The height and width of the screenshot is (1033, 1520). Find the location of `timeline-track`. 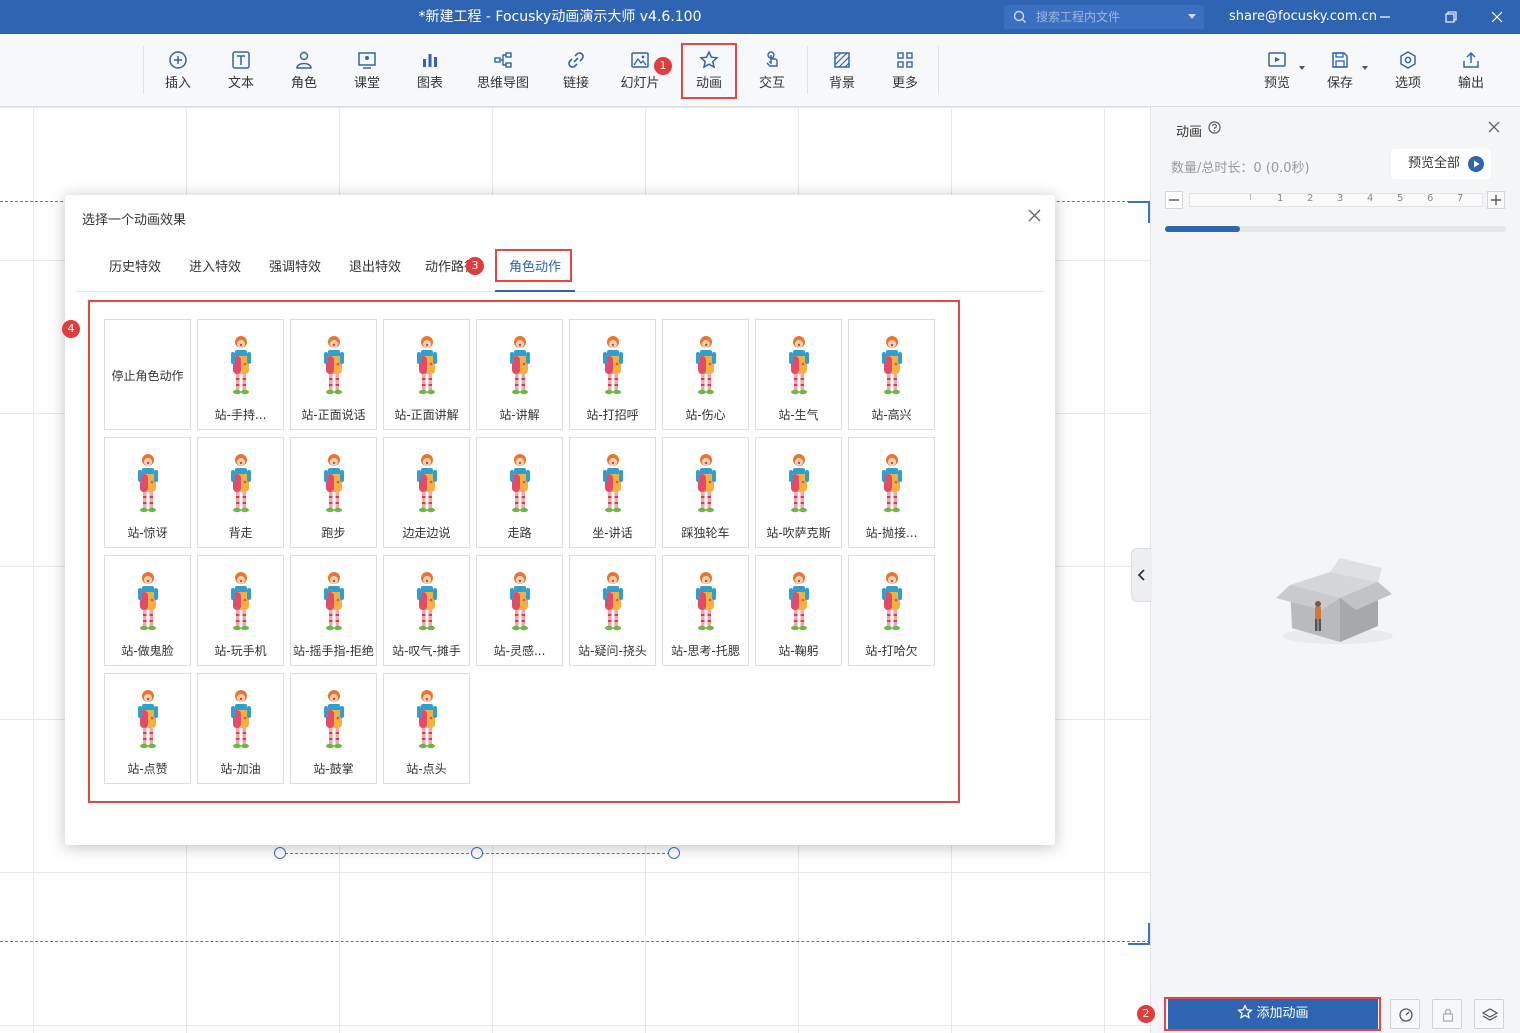

timeline-track is located at coordinates (1336, 200).